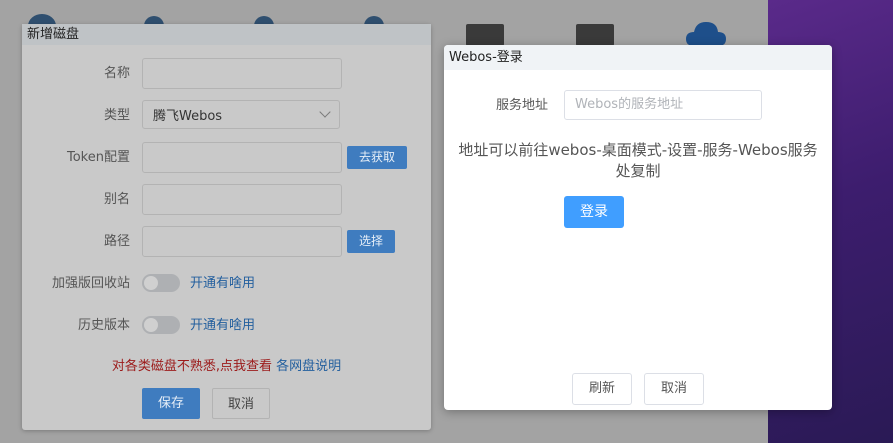 The image size is (893, 443). I want to click on alias-input, so click(242, 199).